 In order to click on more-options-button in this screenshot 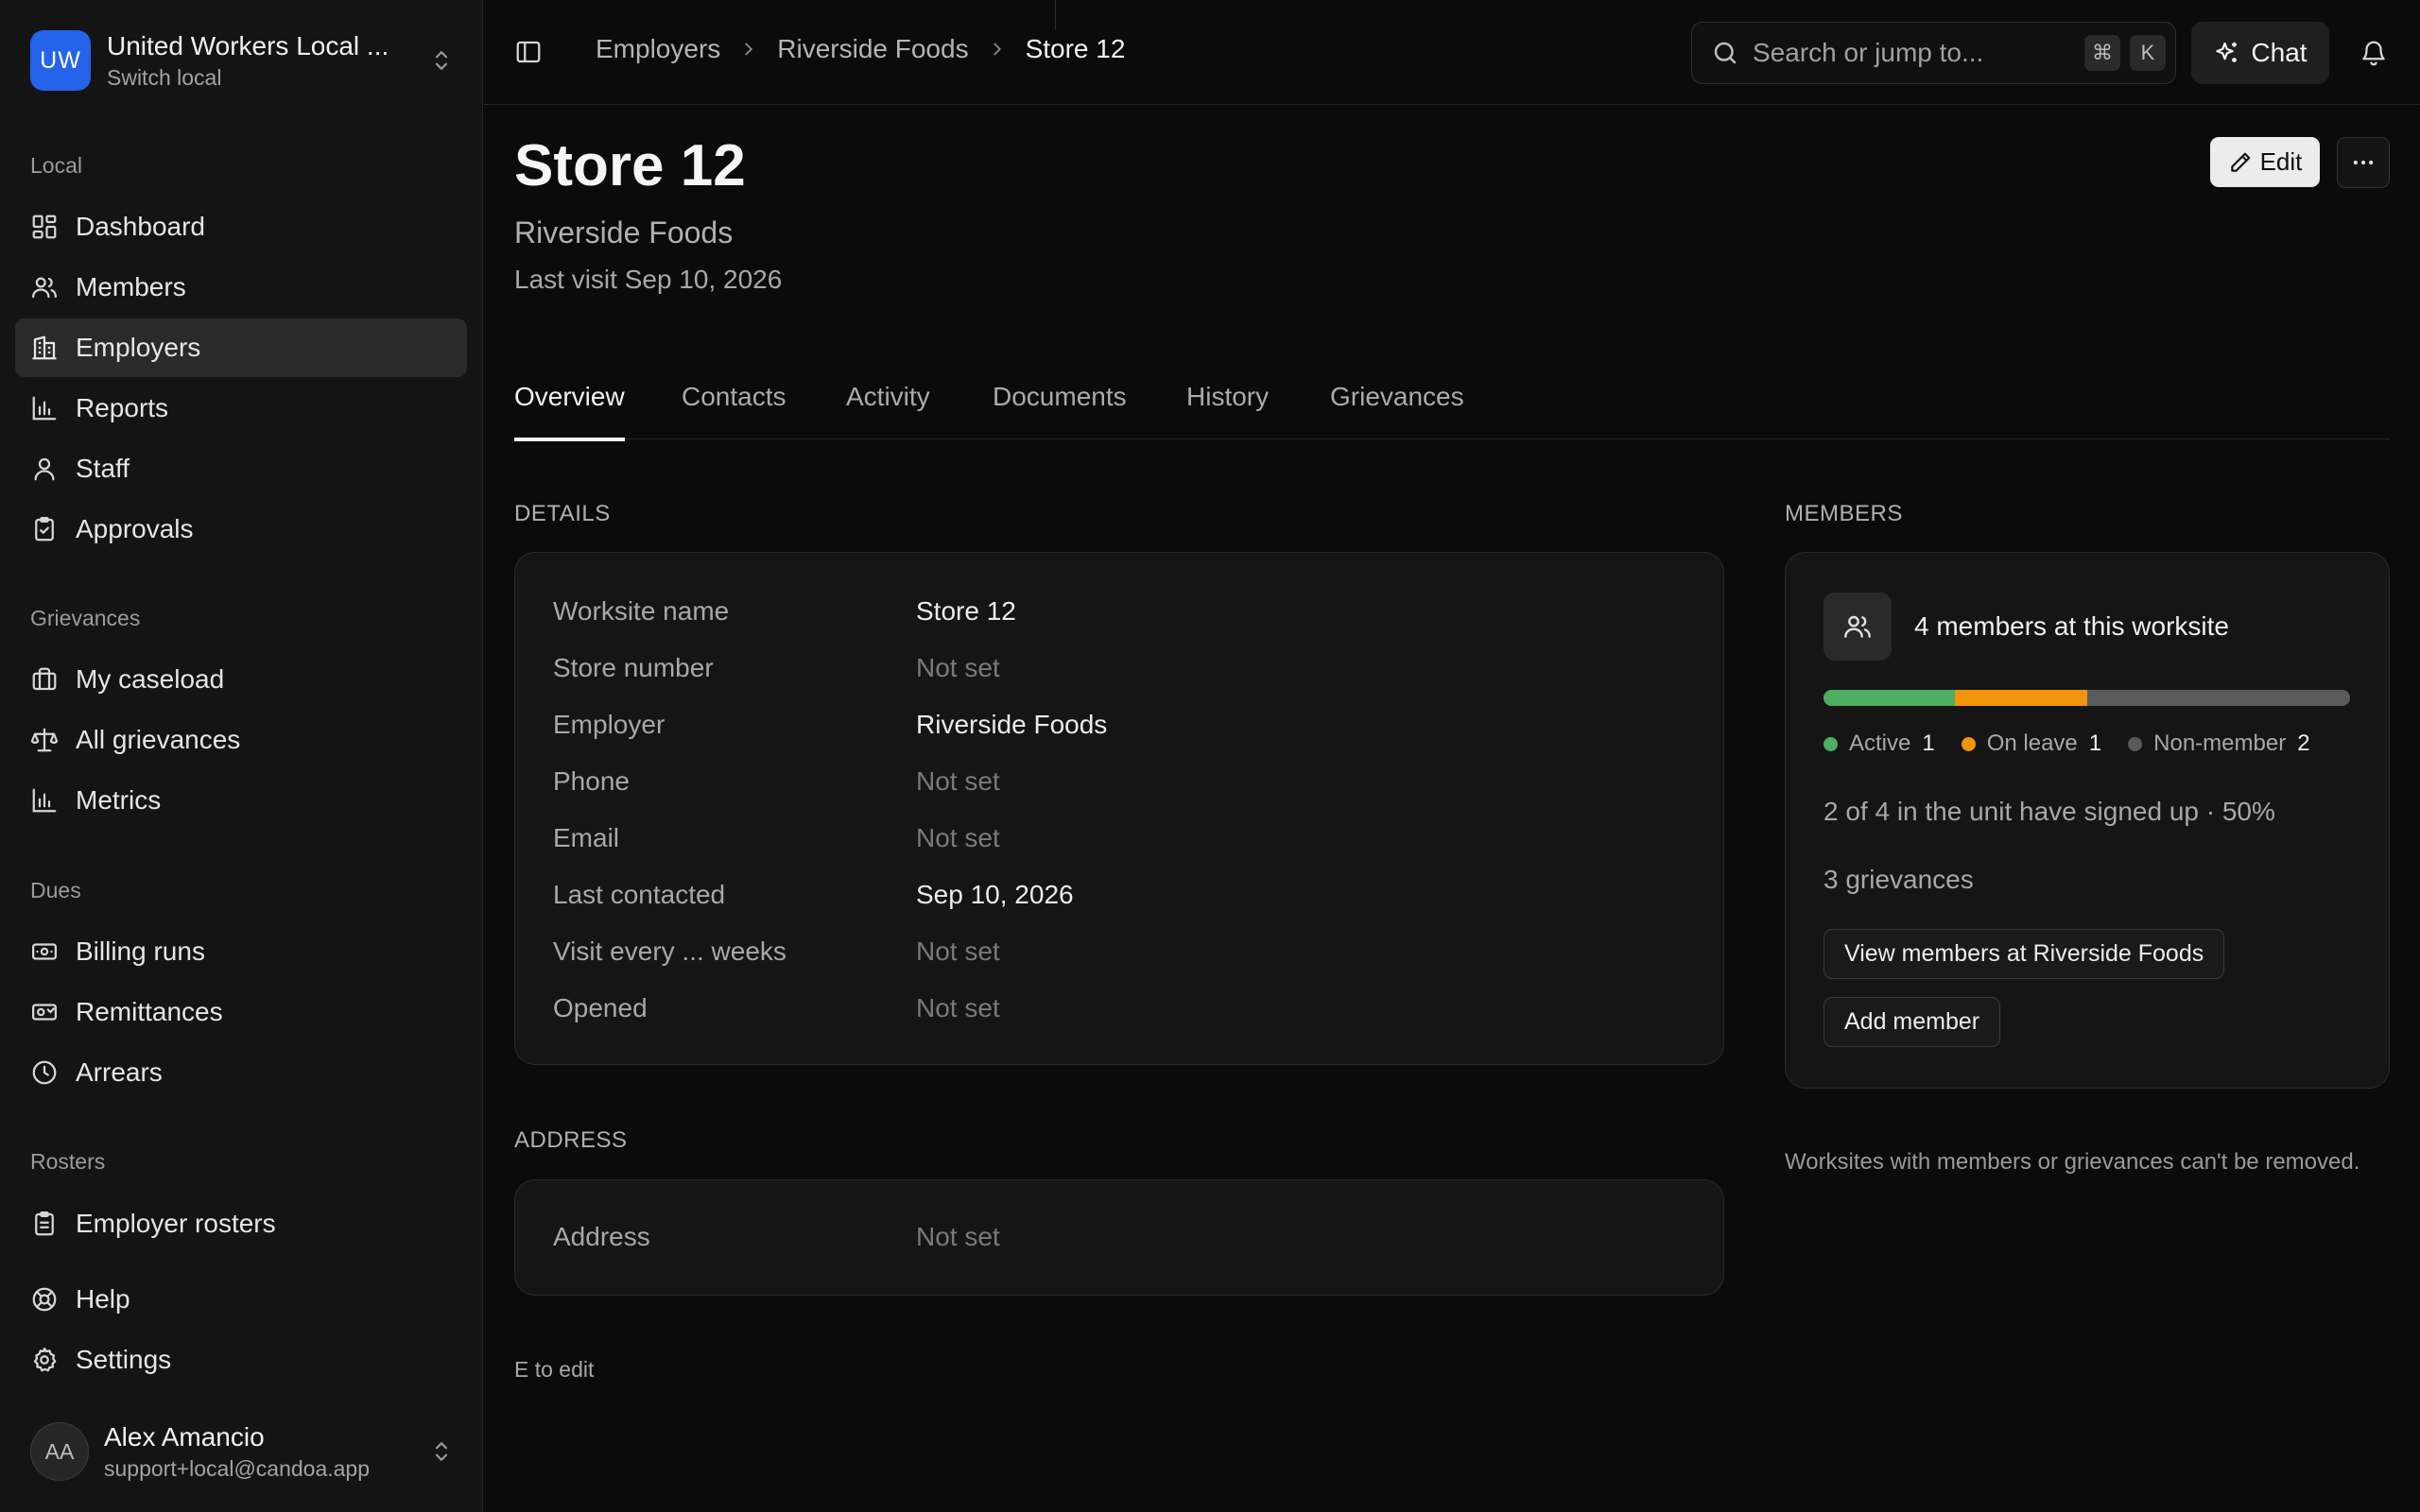, I will do `click(2363, 162)`.